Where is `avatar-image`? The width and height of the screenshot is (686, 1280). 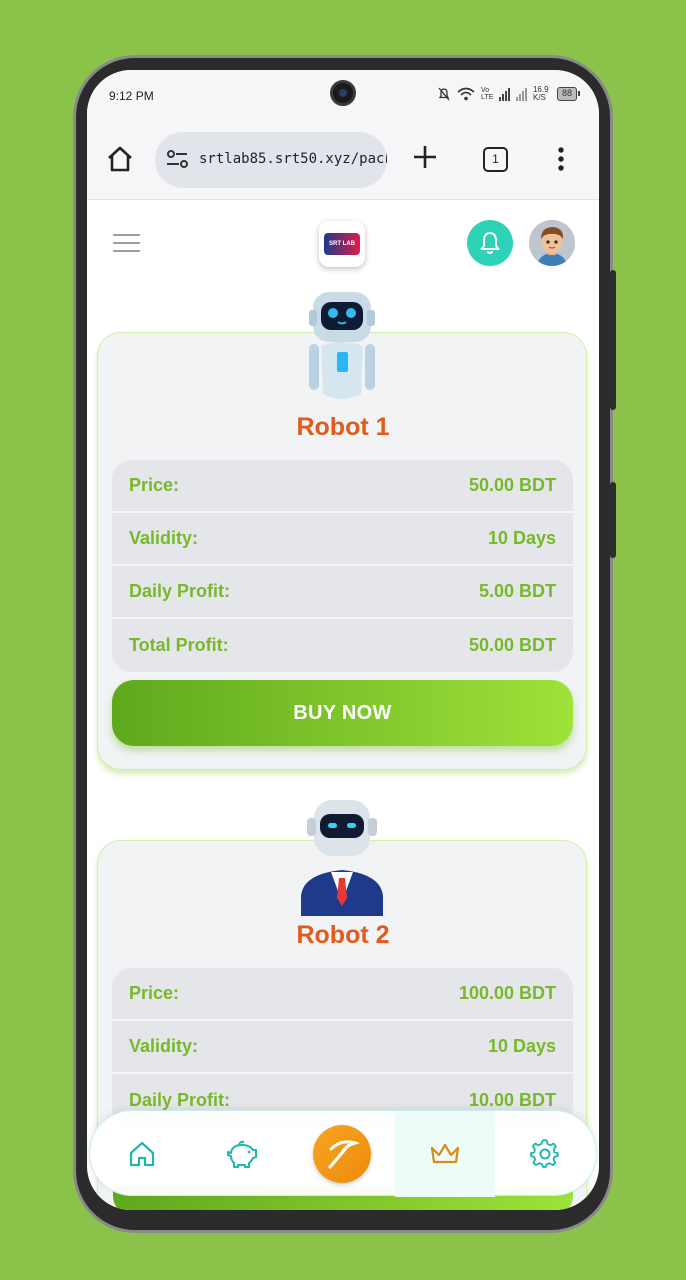 avatar-image is located at coordinates (552, 243).